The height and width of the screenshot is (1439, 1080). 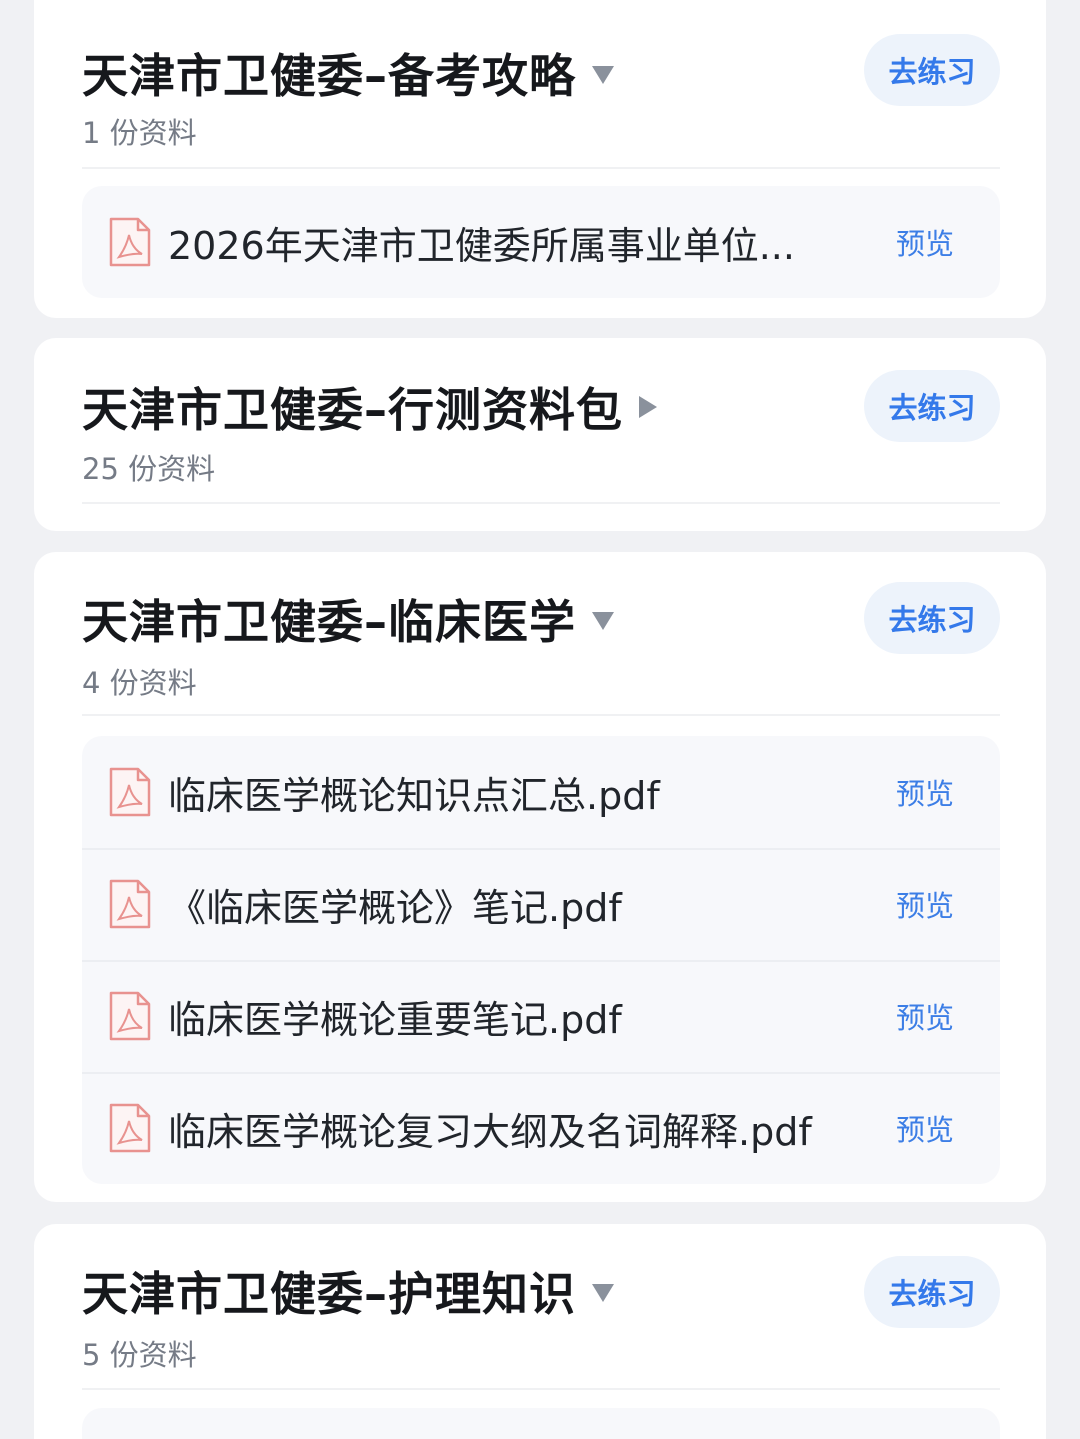 What do you see at coordinates (648, 407) in the screenshot?
I see `caret-right-icon` at bounding box center [648, 407].